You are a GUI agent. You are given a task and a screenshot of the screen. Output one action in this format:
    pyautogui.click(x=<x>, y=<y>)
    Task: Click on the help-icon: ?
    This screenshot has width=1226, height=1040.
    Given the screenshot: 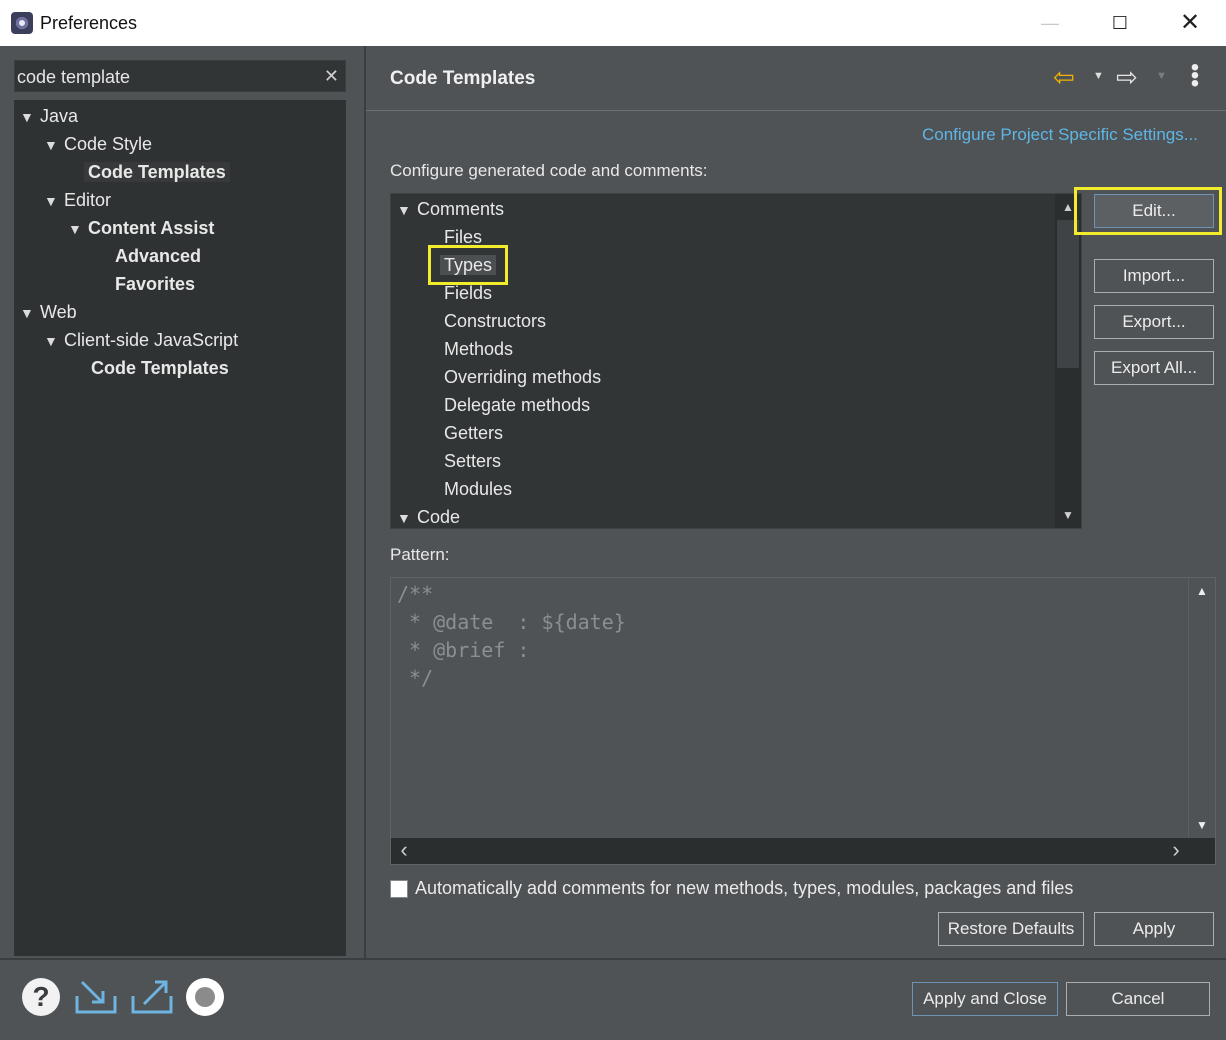 What is the action you would take?
    pyautogui.click(x=41, y=997)
    